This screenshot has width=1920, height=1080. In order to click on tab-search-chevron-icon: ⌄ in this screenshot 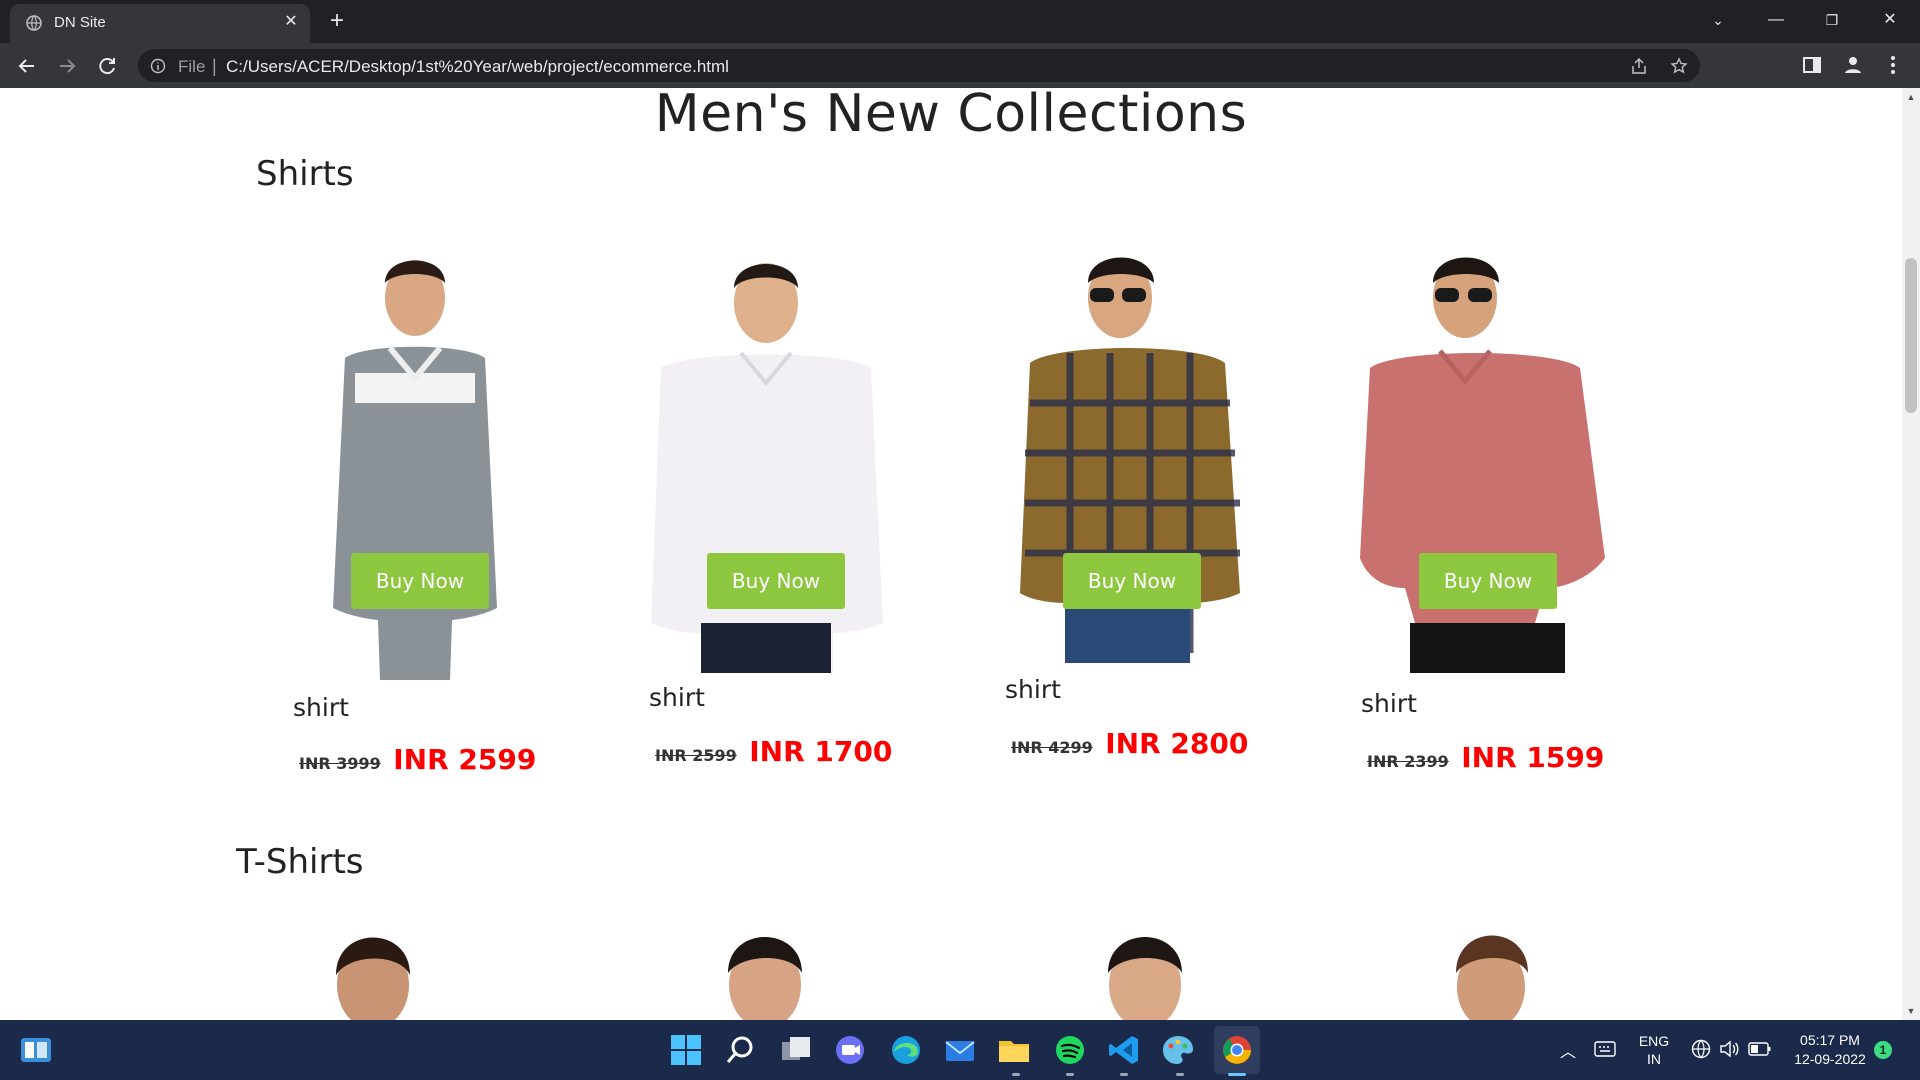, I will do `click(1718, 20)`.